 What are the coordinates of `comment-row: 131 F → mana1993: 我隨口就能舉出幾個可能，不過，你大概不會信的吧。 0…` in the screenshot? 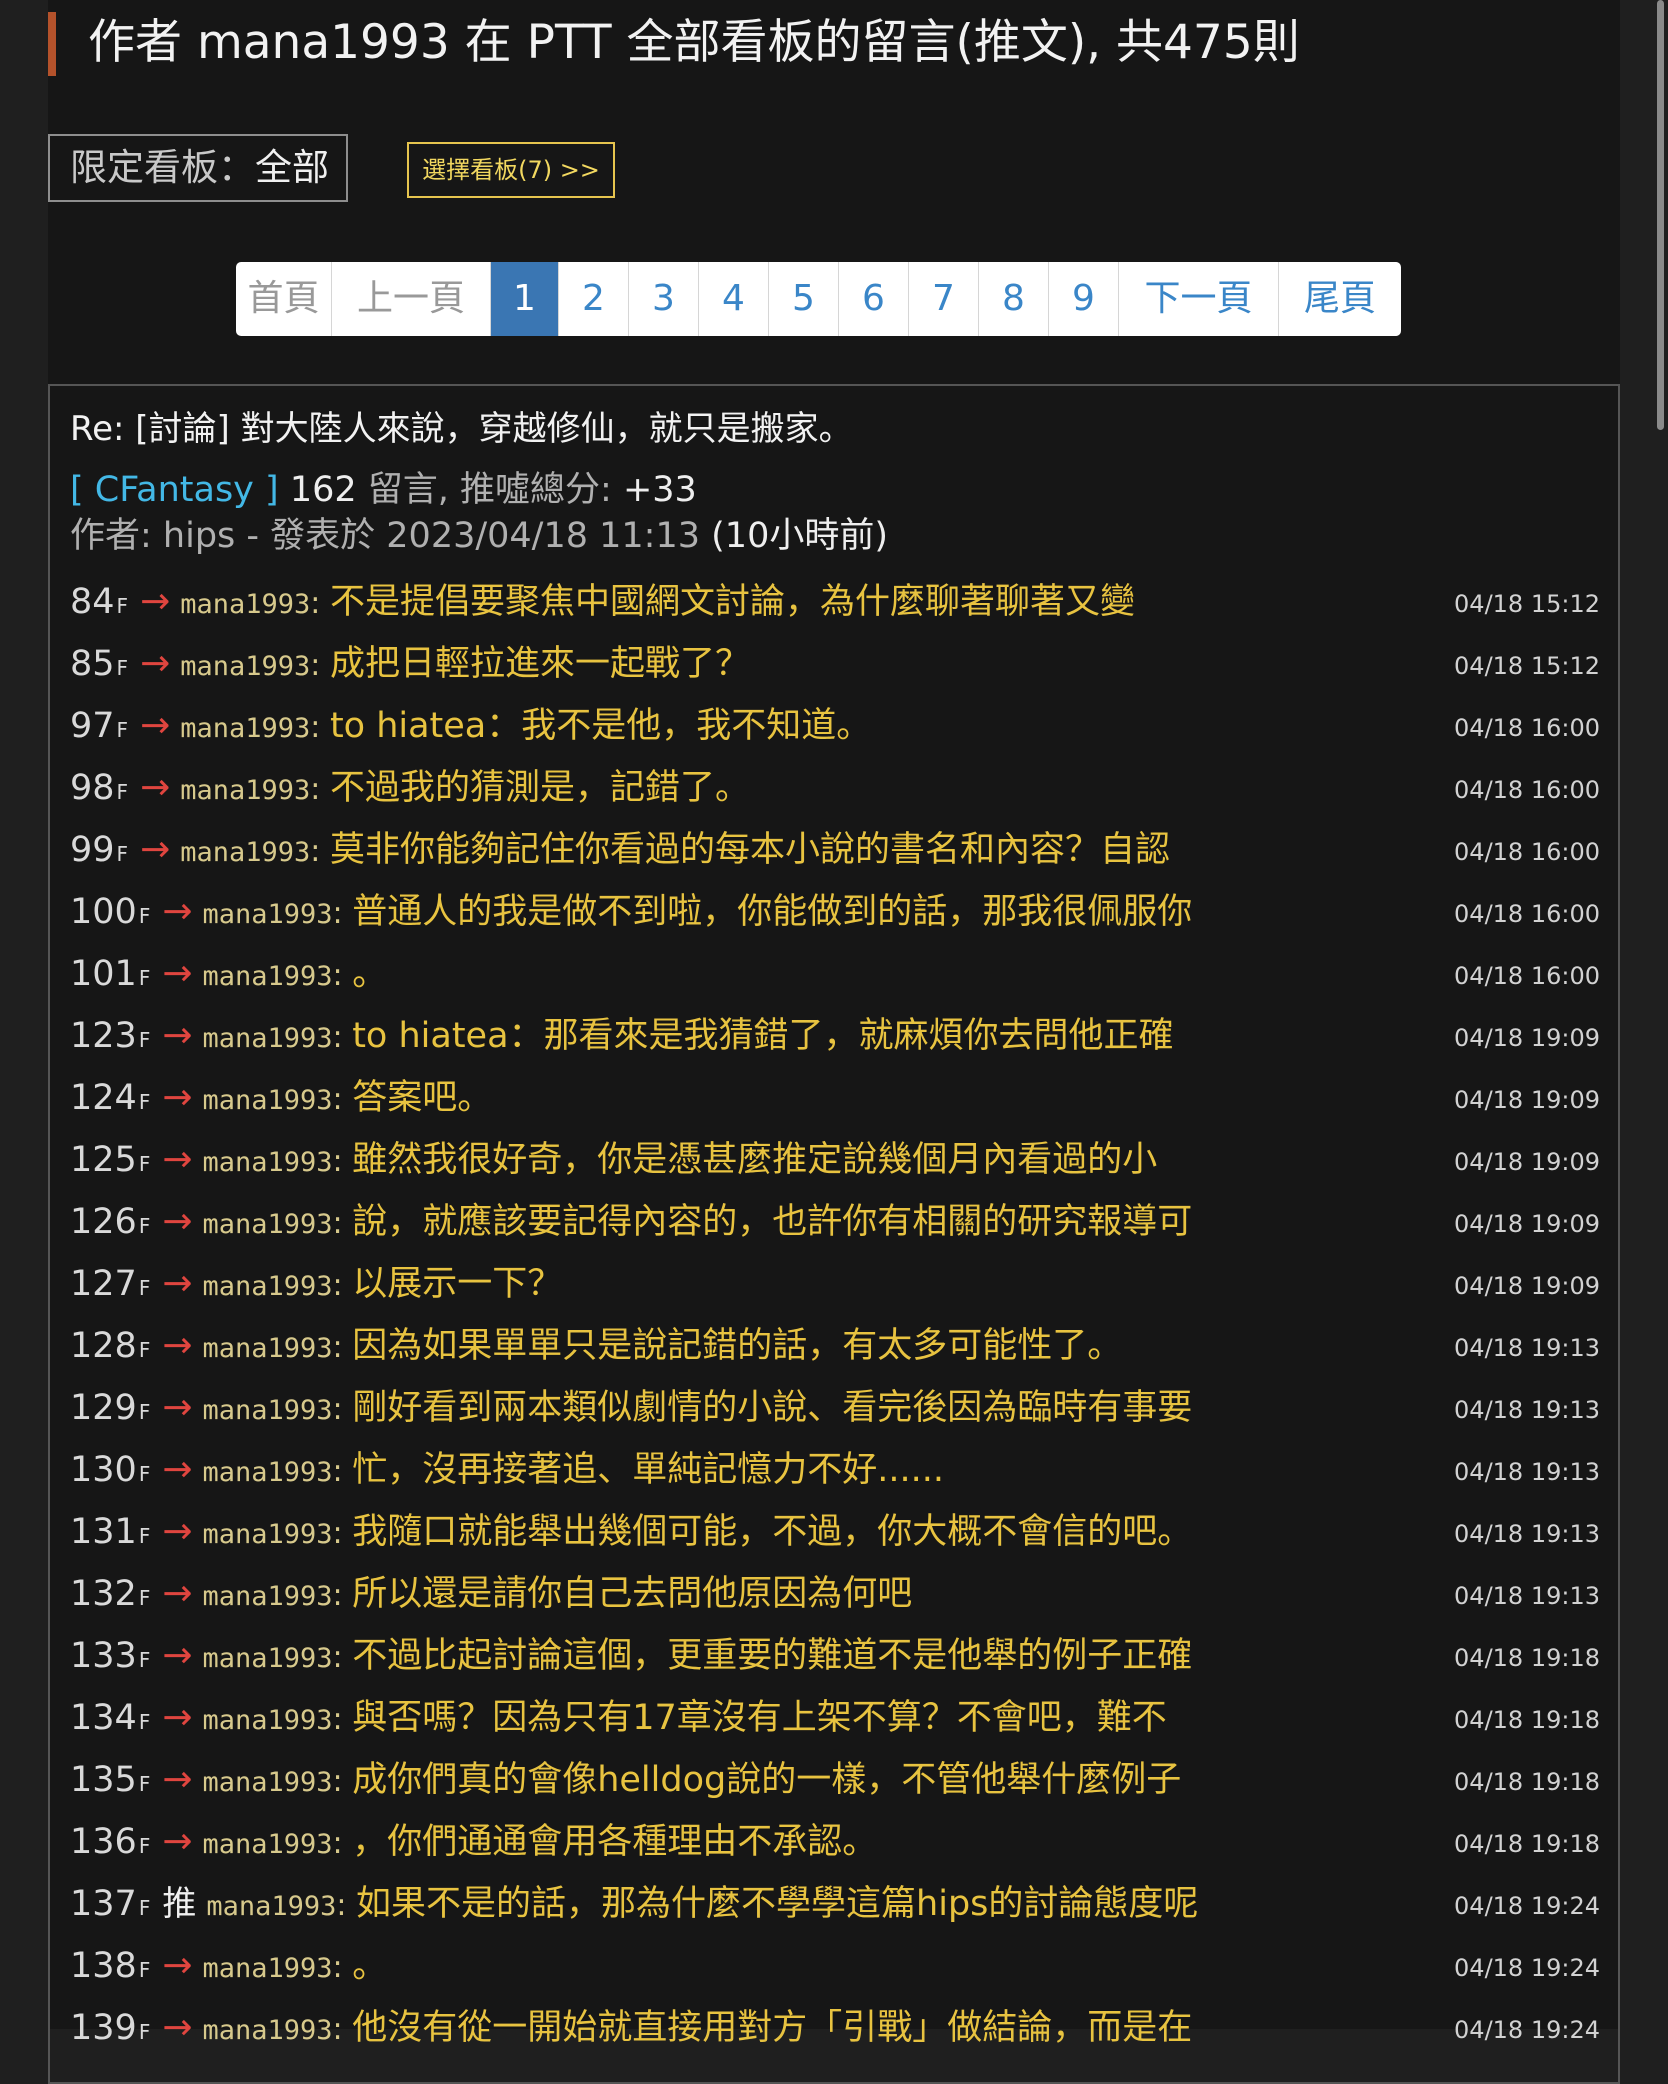 It's located at (835, 1539).